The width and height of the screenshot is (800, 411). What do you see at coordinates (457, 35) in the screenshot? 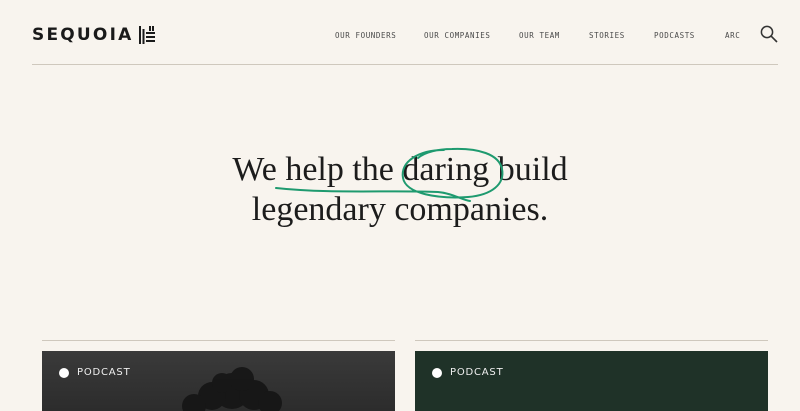
I see `nav-our-companies: OUR COMPANIES` at bounding box center [457, 35].